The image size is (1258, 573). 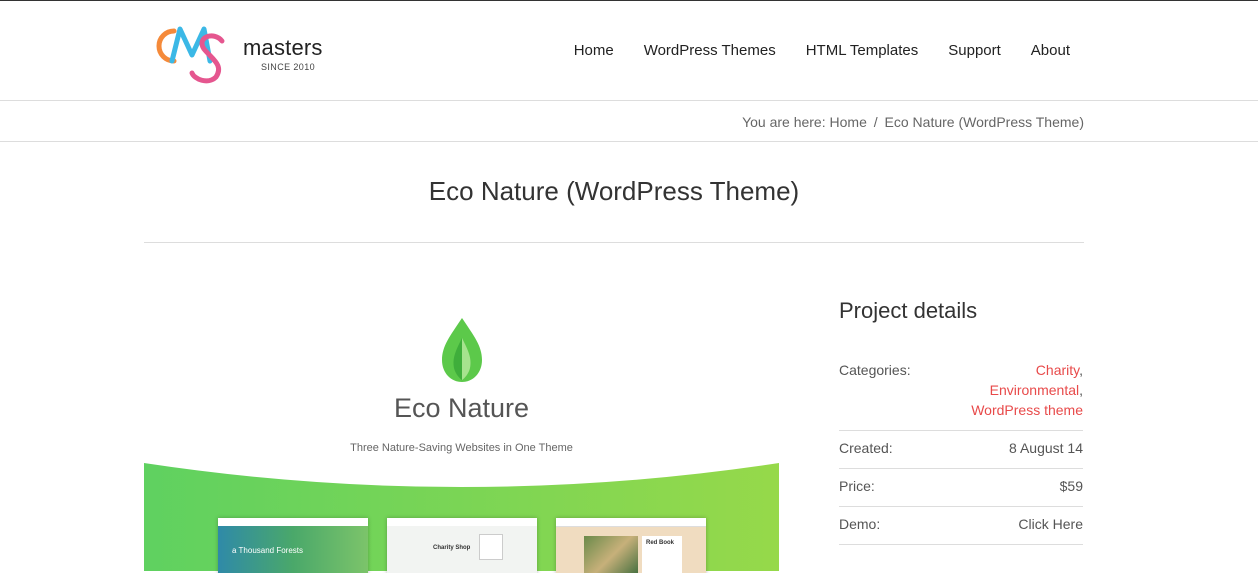 What do you see at coordinates (660, 543) in the screenshot?
I see `preview-redbook-text: Red Book` at bounding box center [660, 543].